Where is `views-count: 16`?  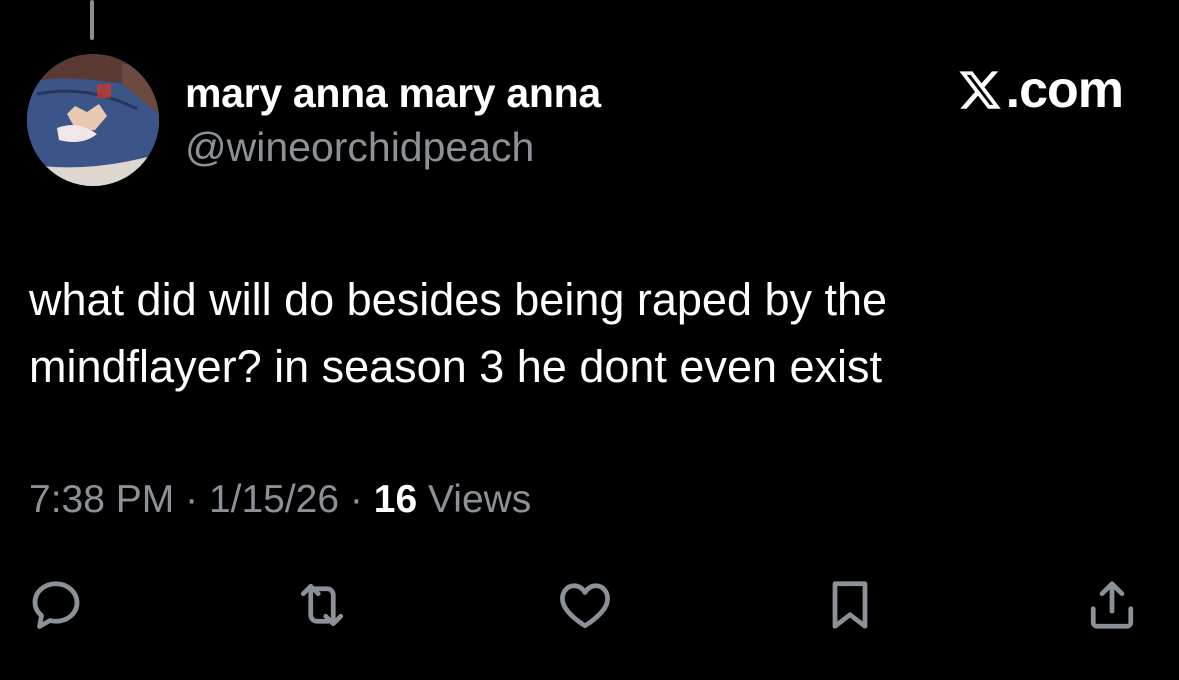
views-count: 16 is located at coordinates (395, 499).